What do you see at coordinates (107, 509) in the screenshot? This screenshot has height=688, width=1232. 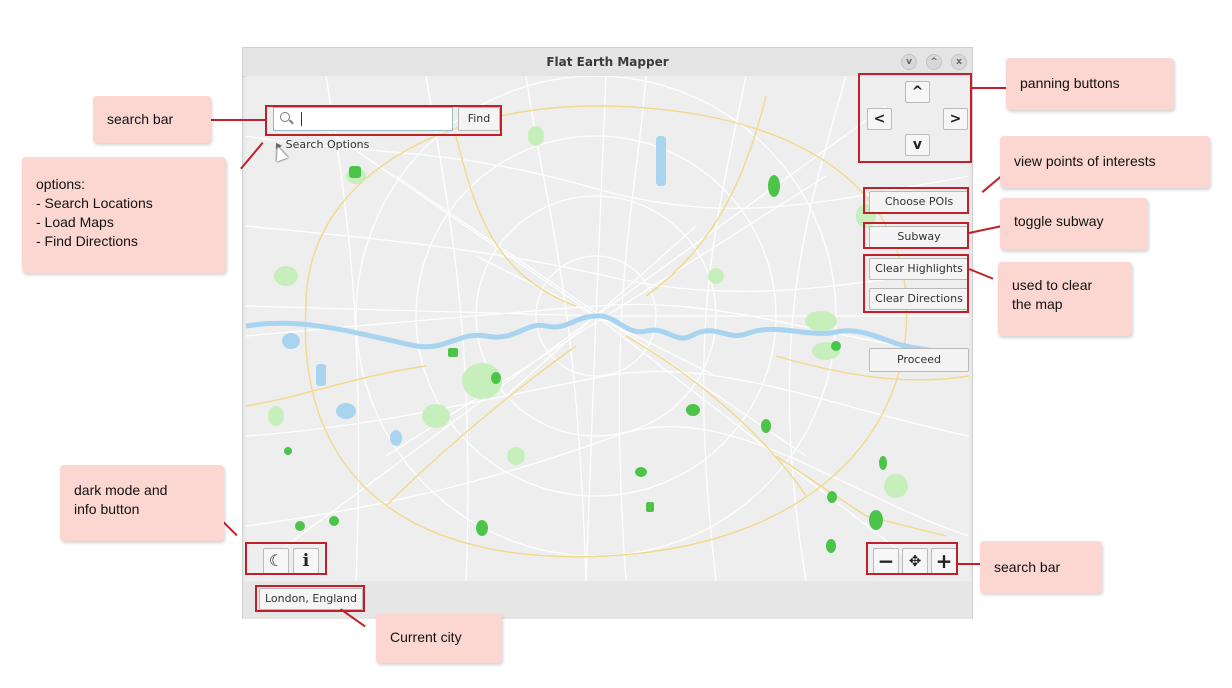 I see `callout-darkmode-line: info button` at bounding box center [107, 509].